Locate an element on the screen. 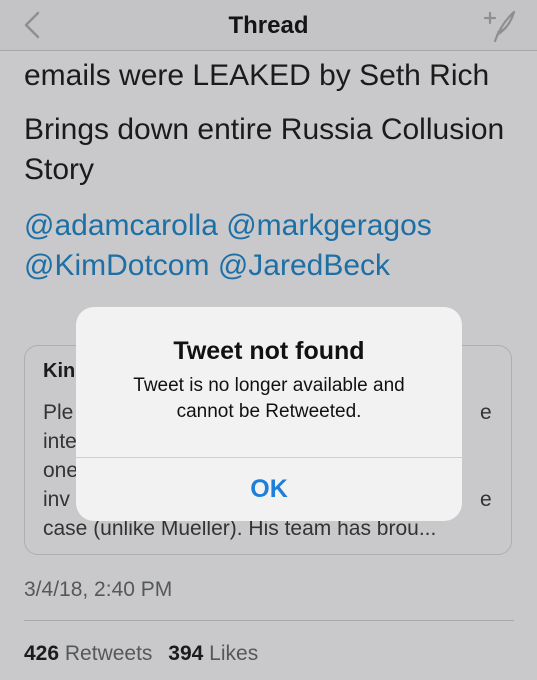  tweet-text-line: emails were LEAKED by Seth Rich is located at coordinates (257, 75).